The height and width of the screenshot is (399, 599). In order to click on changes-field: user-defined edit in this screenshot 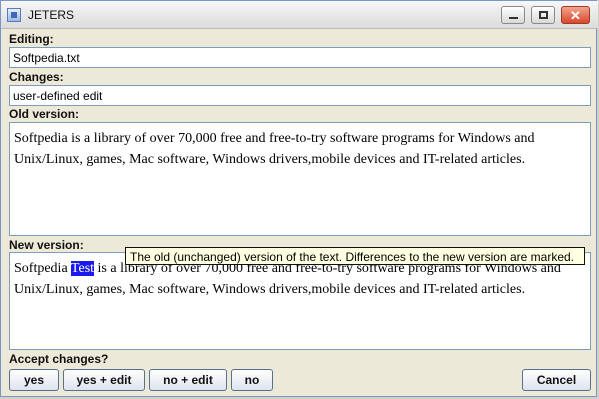, I will do `click(300, 95)`.